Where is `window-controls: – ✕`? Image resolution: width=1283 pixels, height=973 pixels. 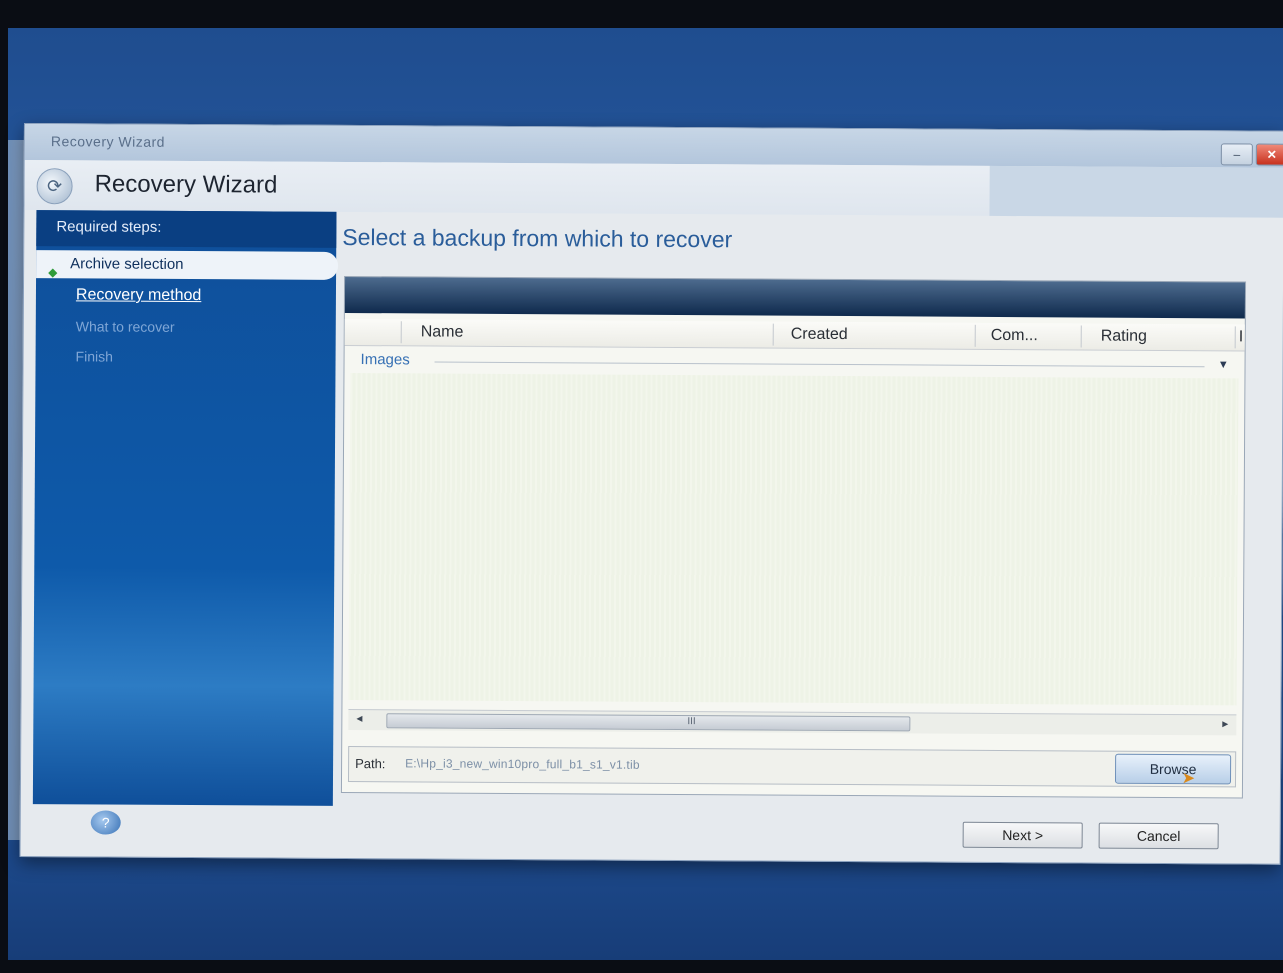
window-controls: – ✕ is located at coordinates (1251, 154).